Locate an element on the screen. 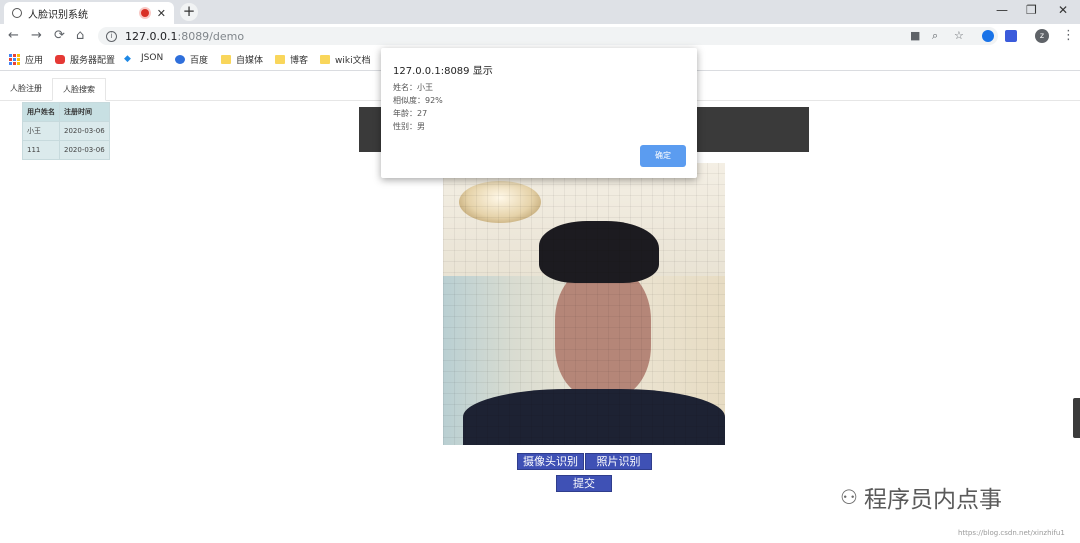 The image size is (1080, 543). dialog-line-gender: 性别：男 is located at coordinates (409, 126).